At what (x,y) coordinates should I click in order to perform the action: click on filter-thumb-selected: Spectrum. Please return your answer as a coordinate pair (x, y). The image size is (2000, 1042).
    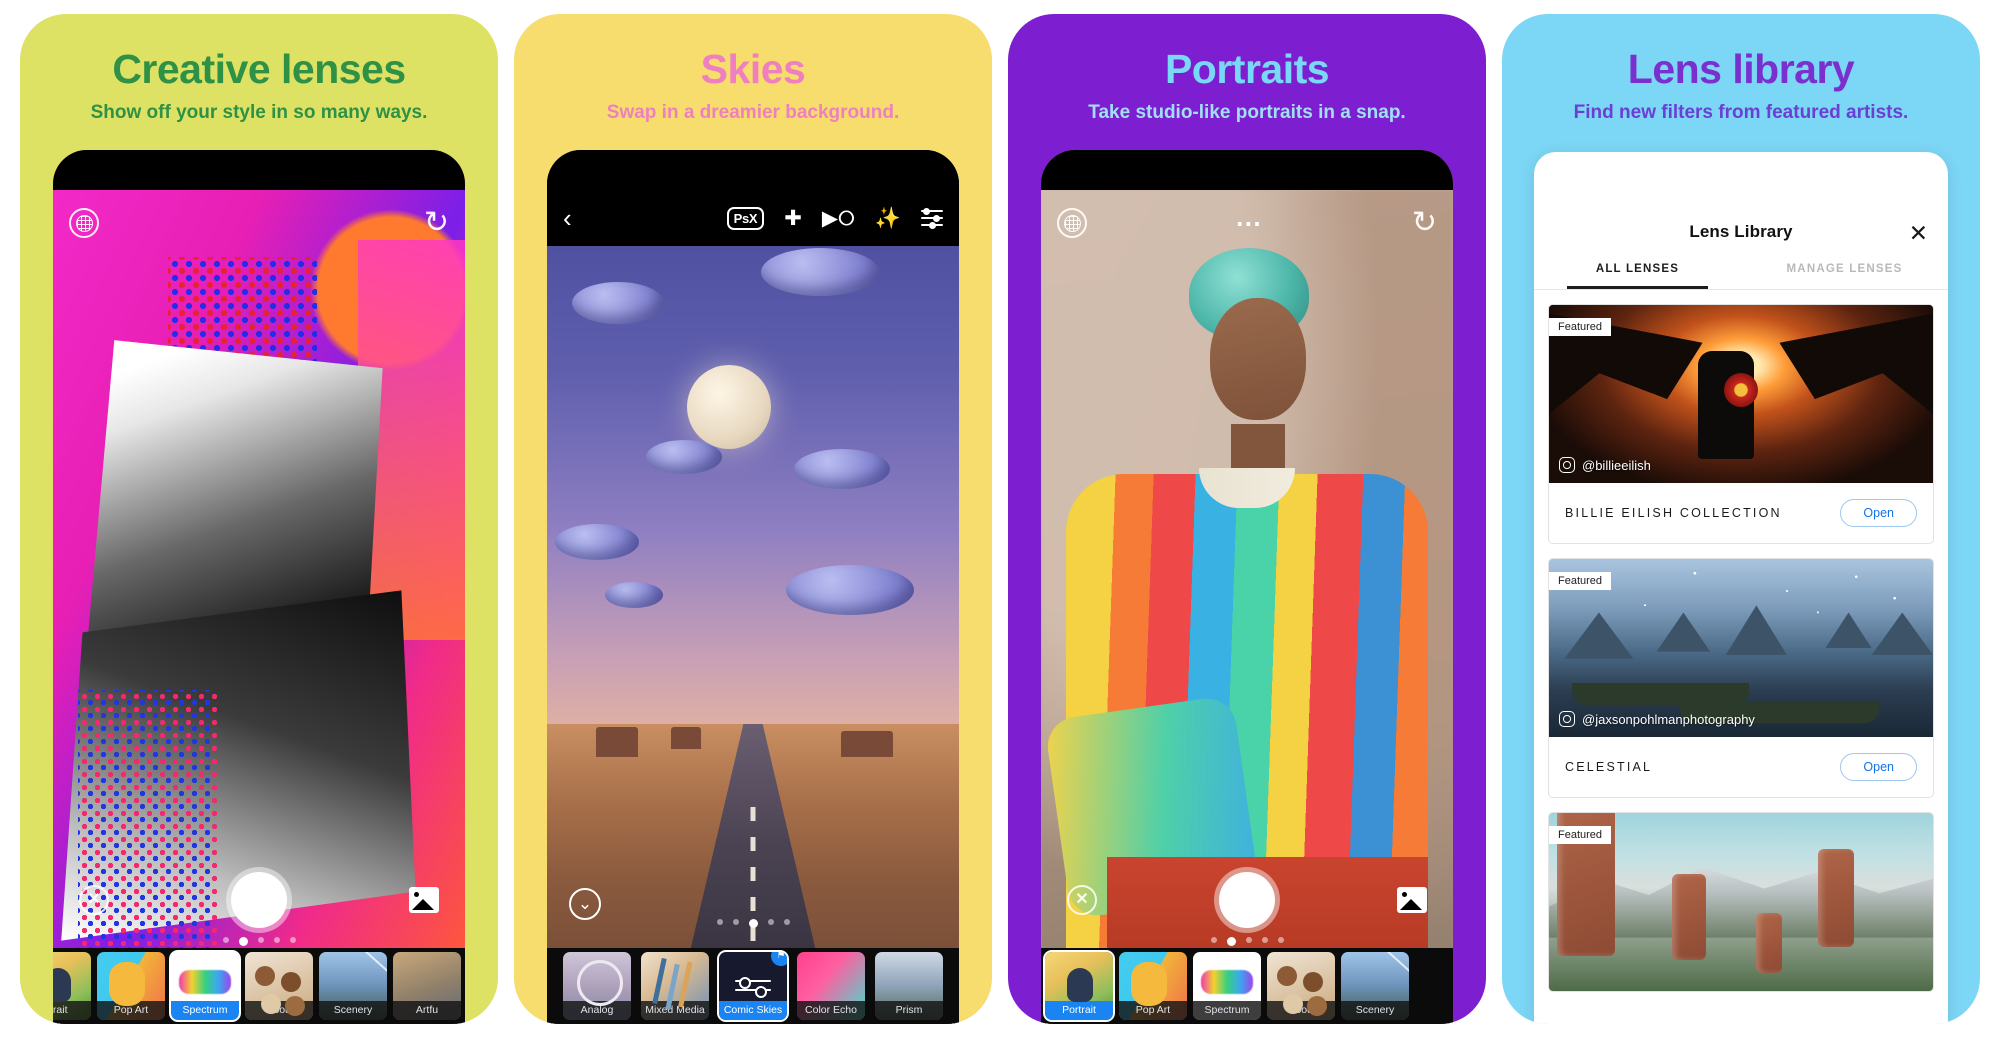
    Looking at the image, I should click on (205, 986).